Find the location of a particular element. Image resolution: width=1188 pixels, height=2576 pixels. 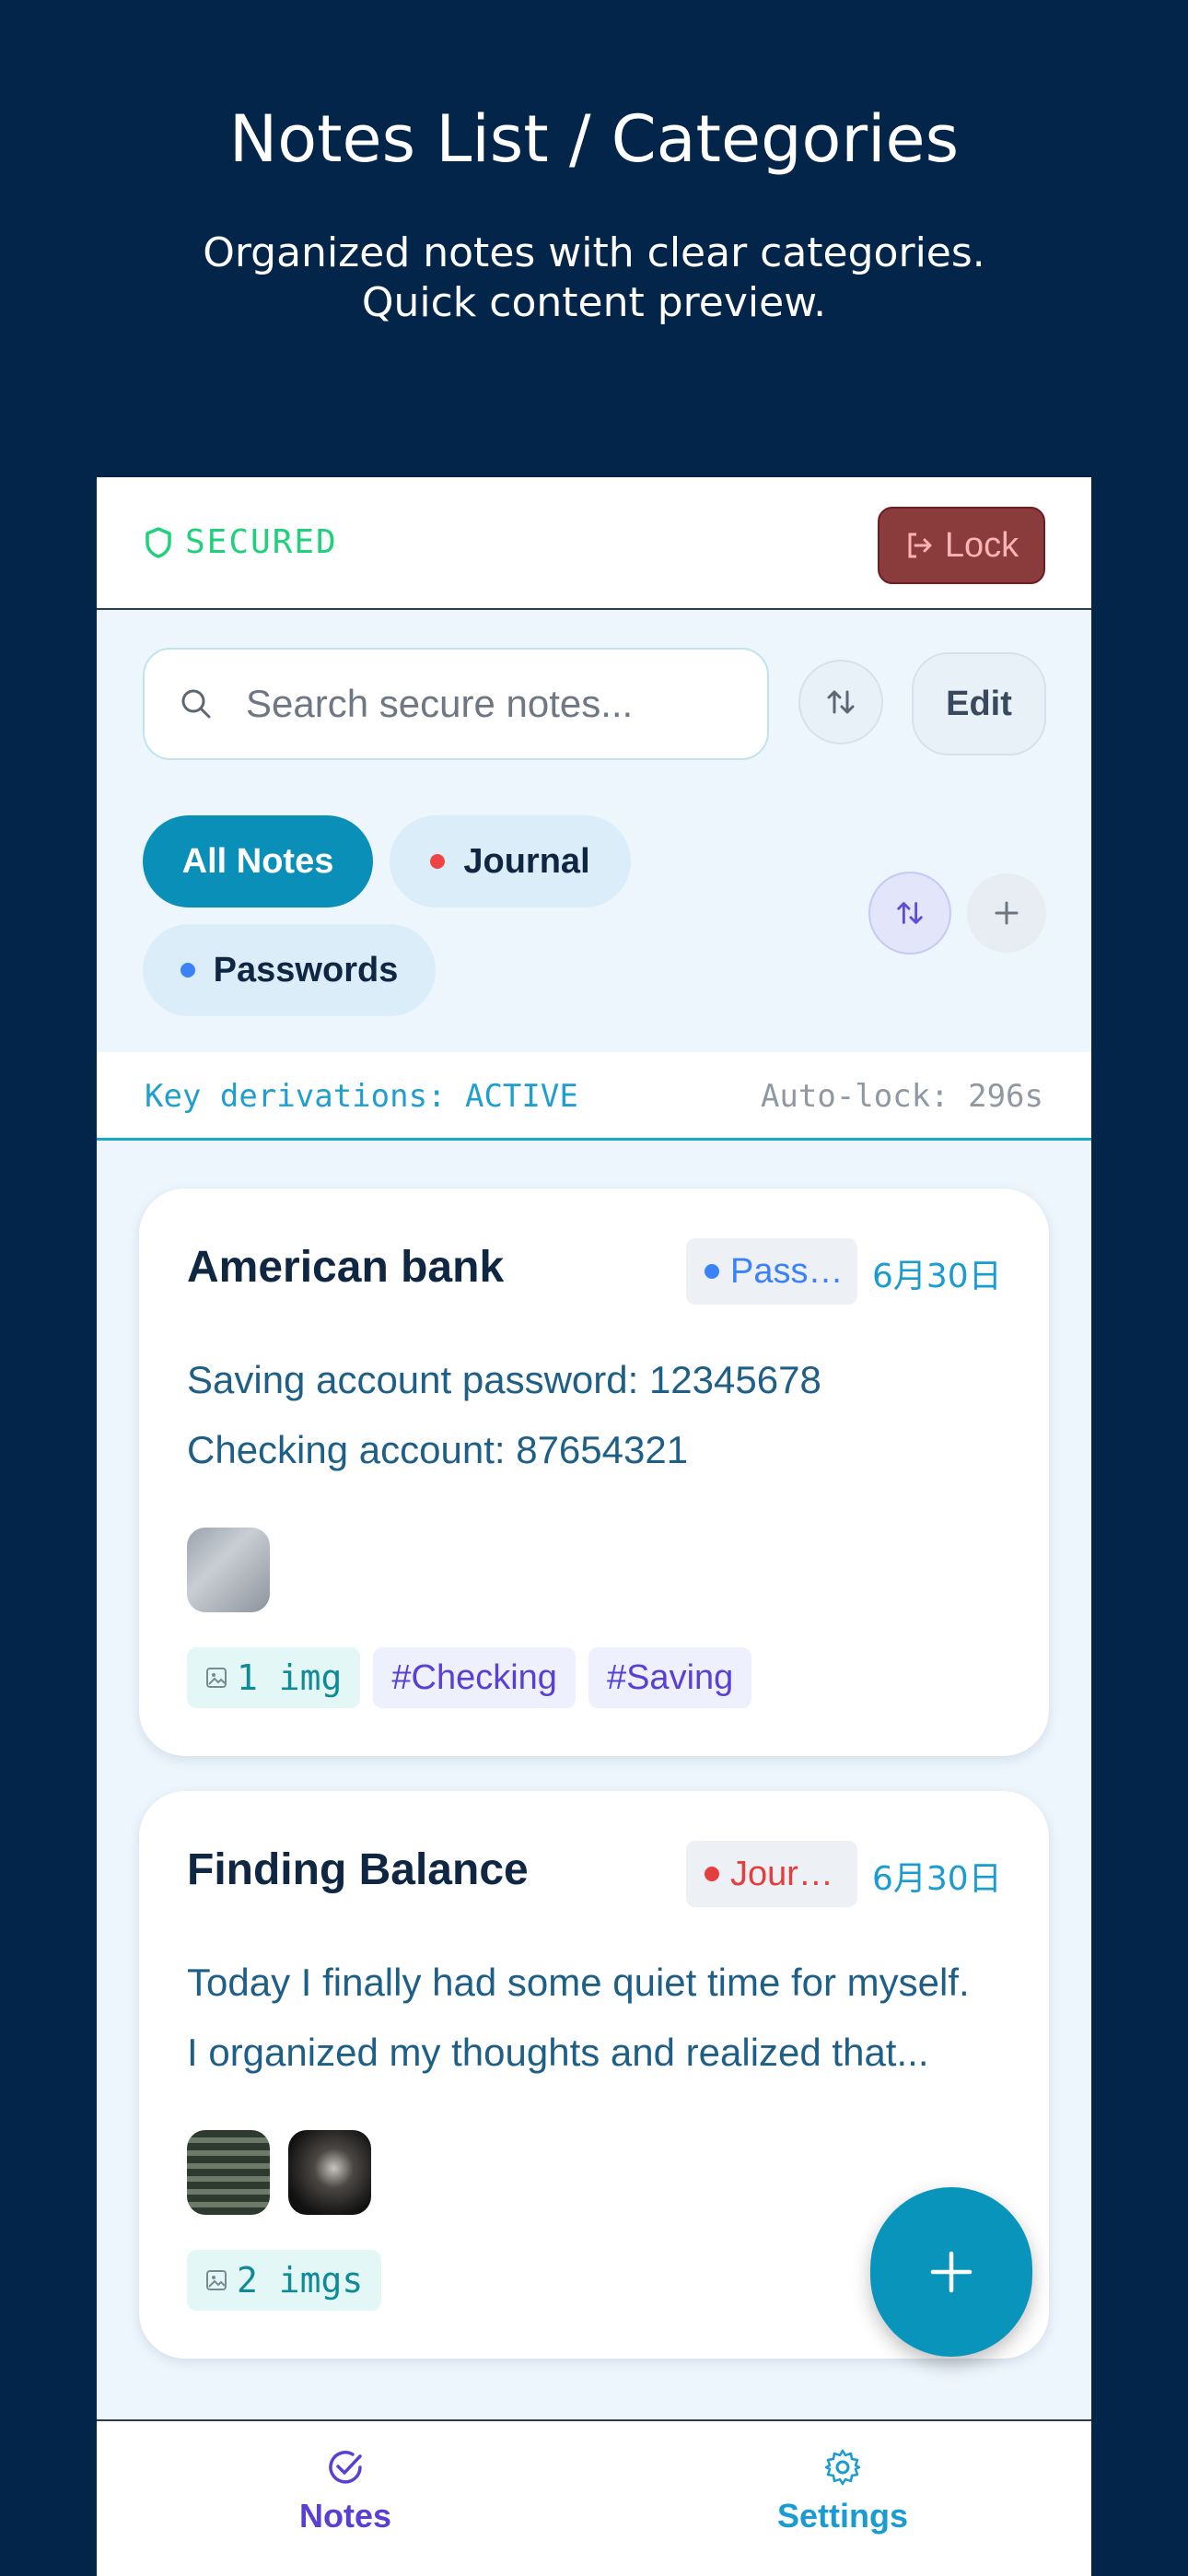

image-count-label: 2 imgs is located at coordinates (300, 2280).